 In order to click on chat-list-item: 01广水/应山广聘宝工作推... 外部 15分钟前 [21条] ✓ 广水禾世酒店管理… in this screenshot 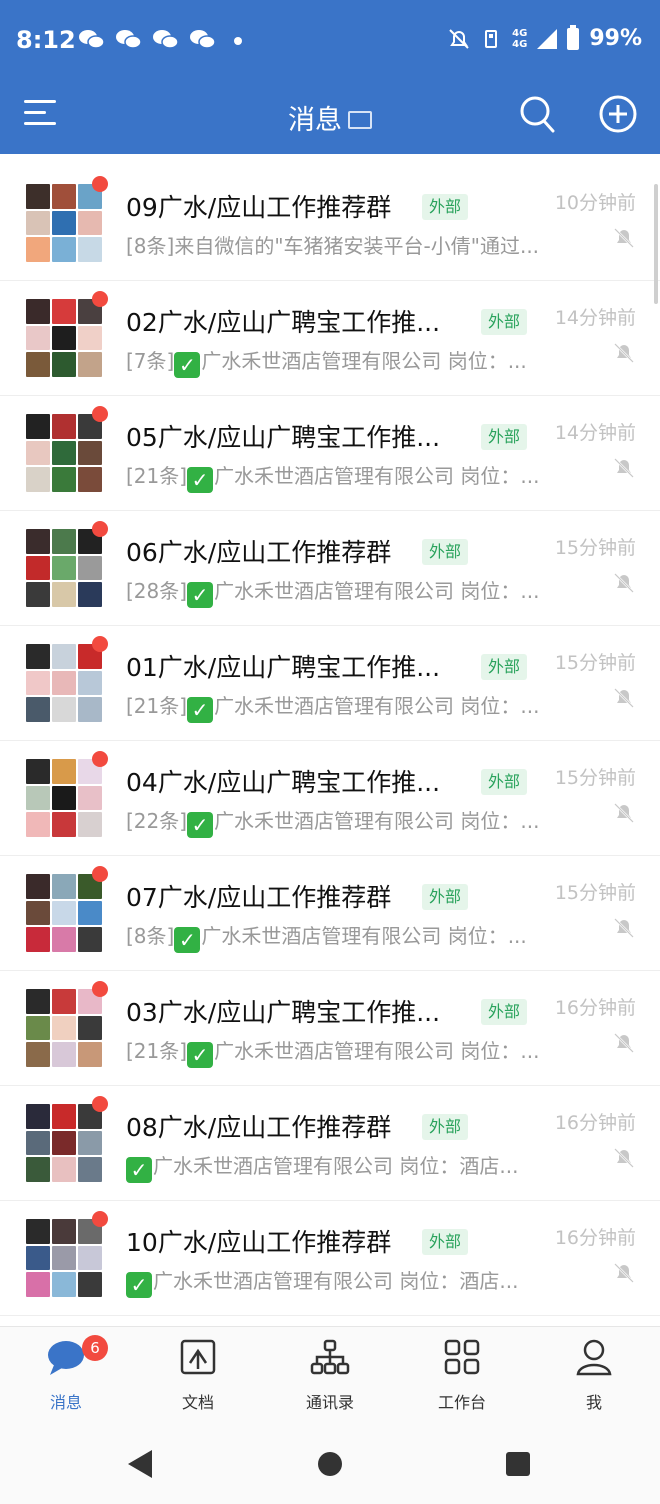, I will do `click(330, 683)`.